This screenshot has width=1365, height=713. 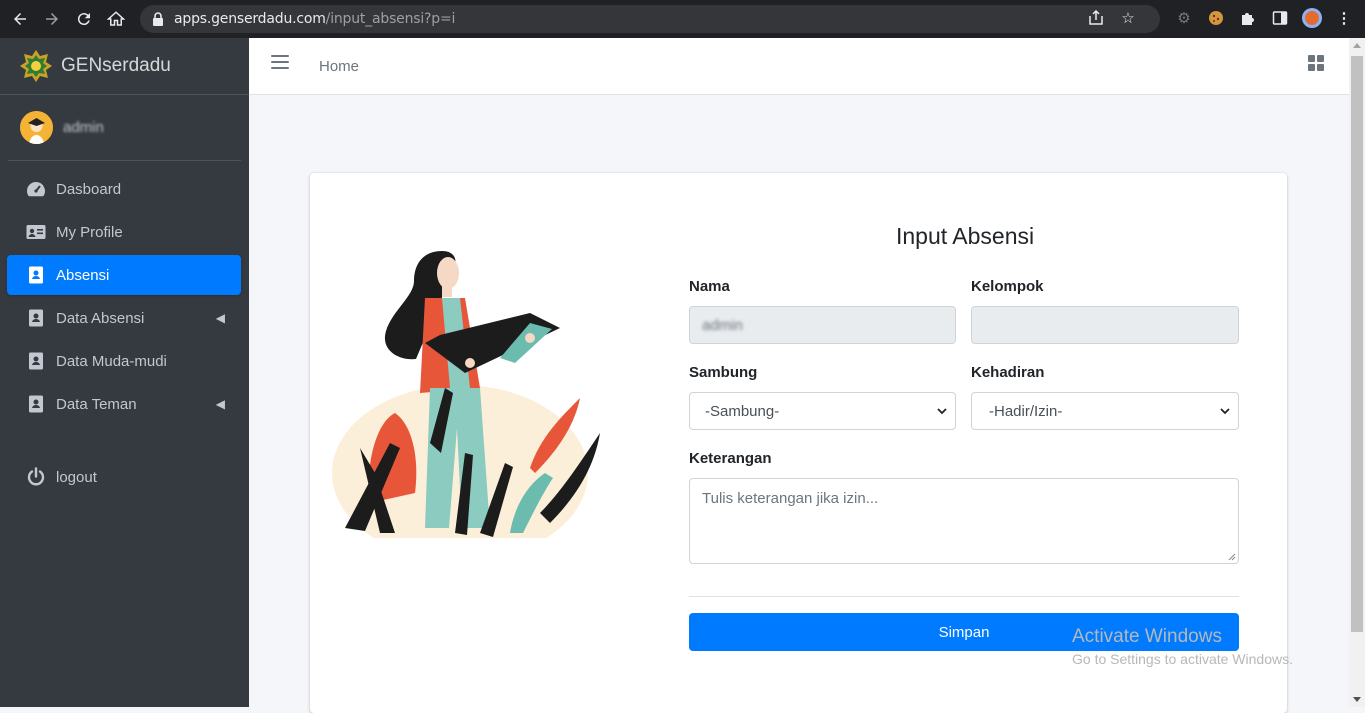 What do you see at coordinates (89, 232) in the screenshot?
I see `sidebar-item-label: My Profile` at bounding box center [89, 232].